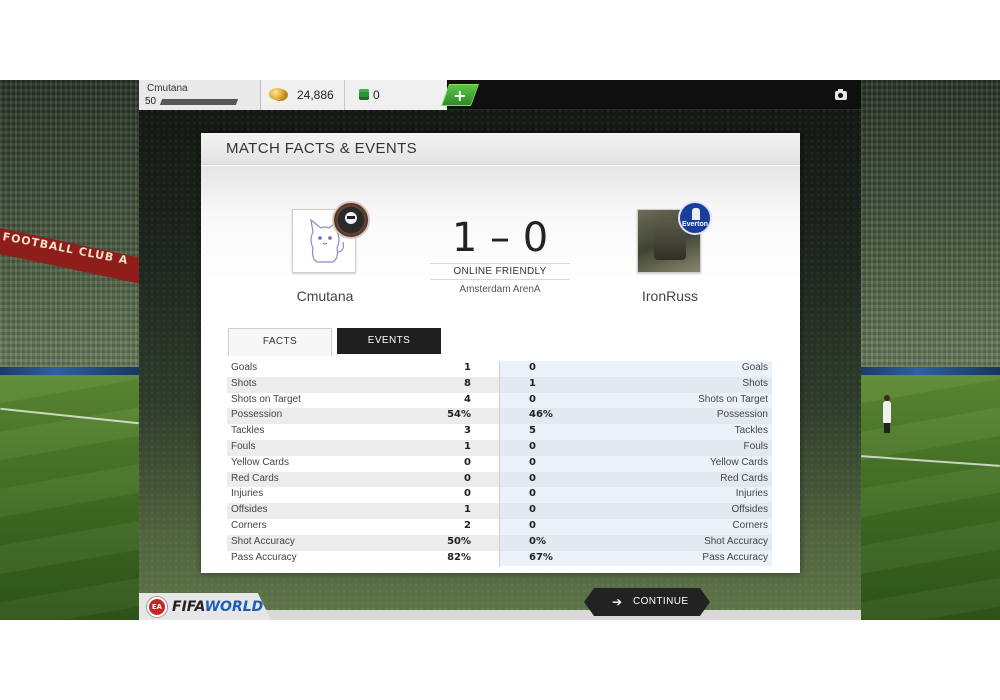 This screenshot has height=700, width=1000. I want to click on stat-label-home: Fouls, so click(243, 446).